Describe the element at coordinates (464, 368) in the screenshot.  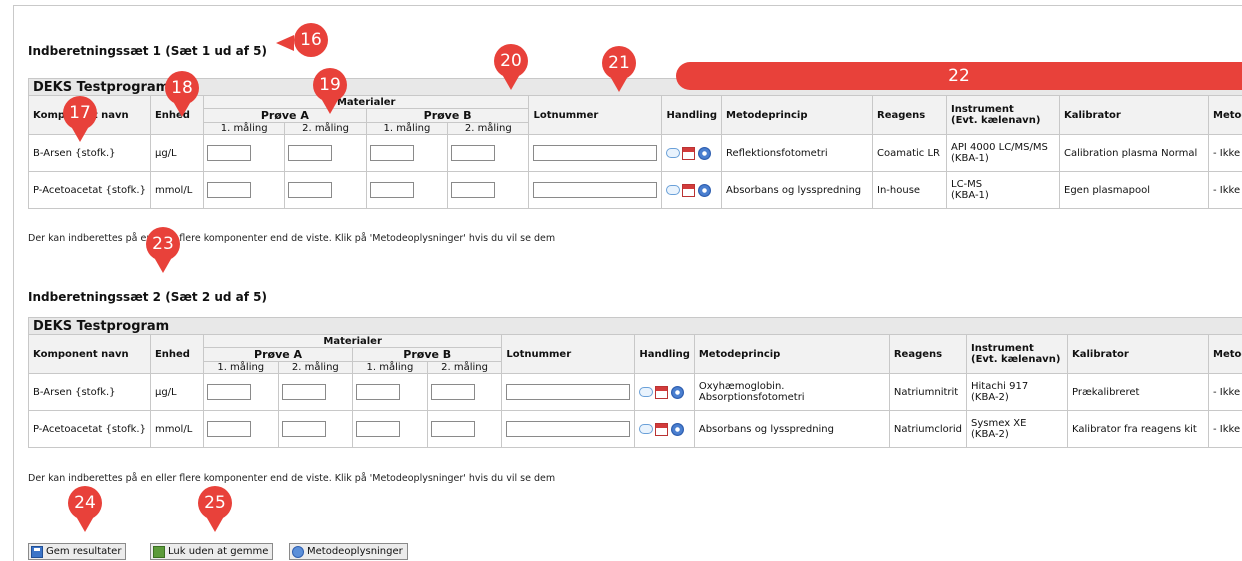
I see `col-b-measurement-2: 2. måling` at that location.